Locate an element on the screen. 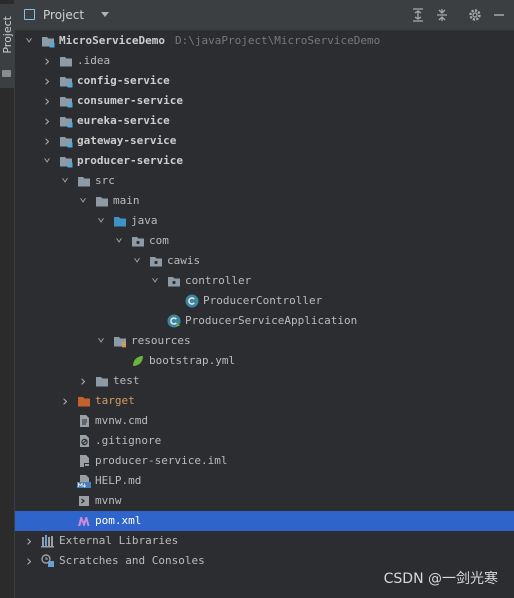  tree-row: ⌄ main is located at coordinates (264, 201).